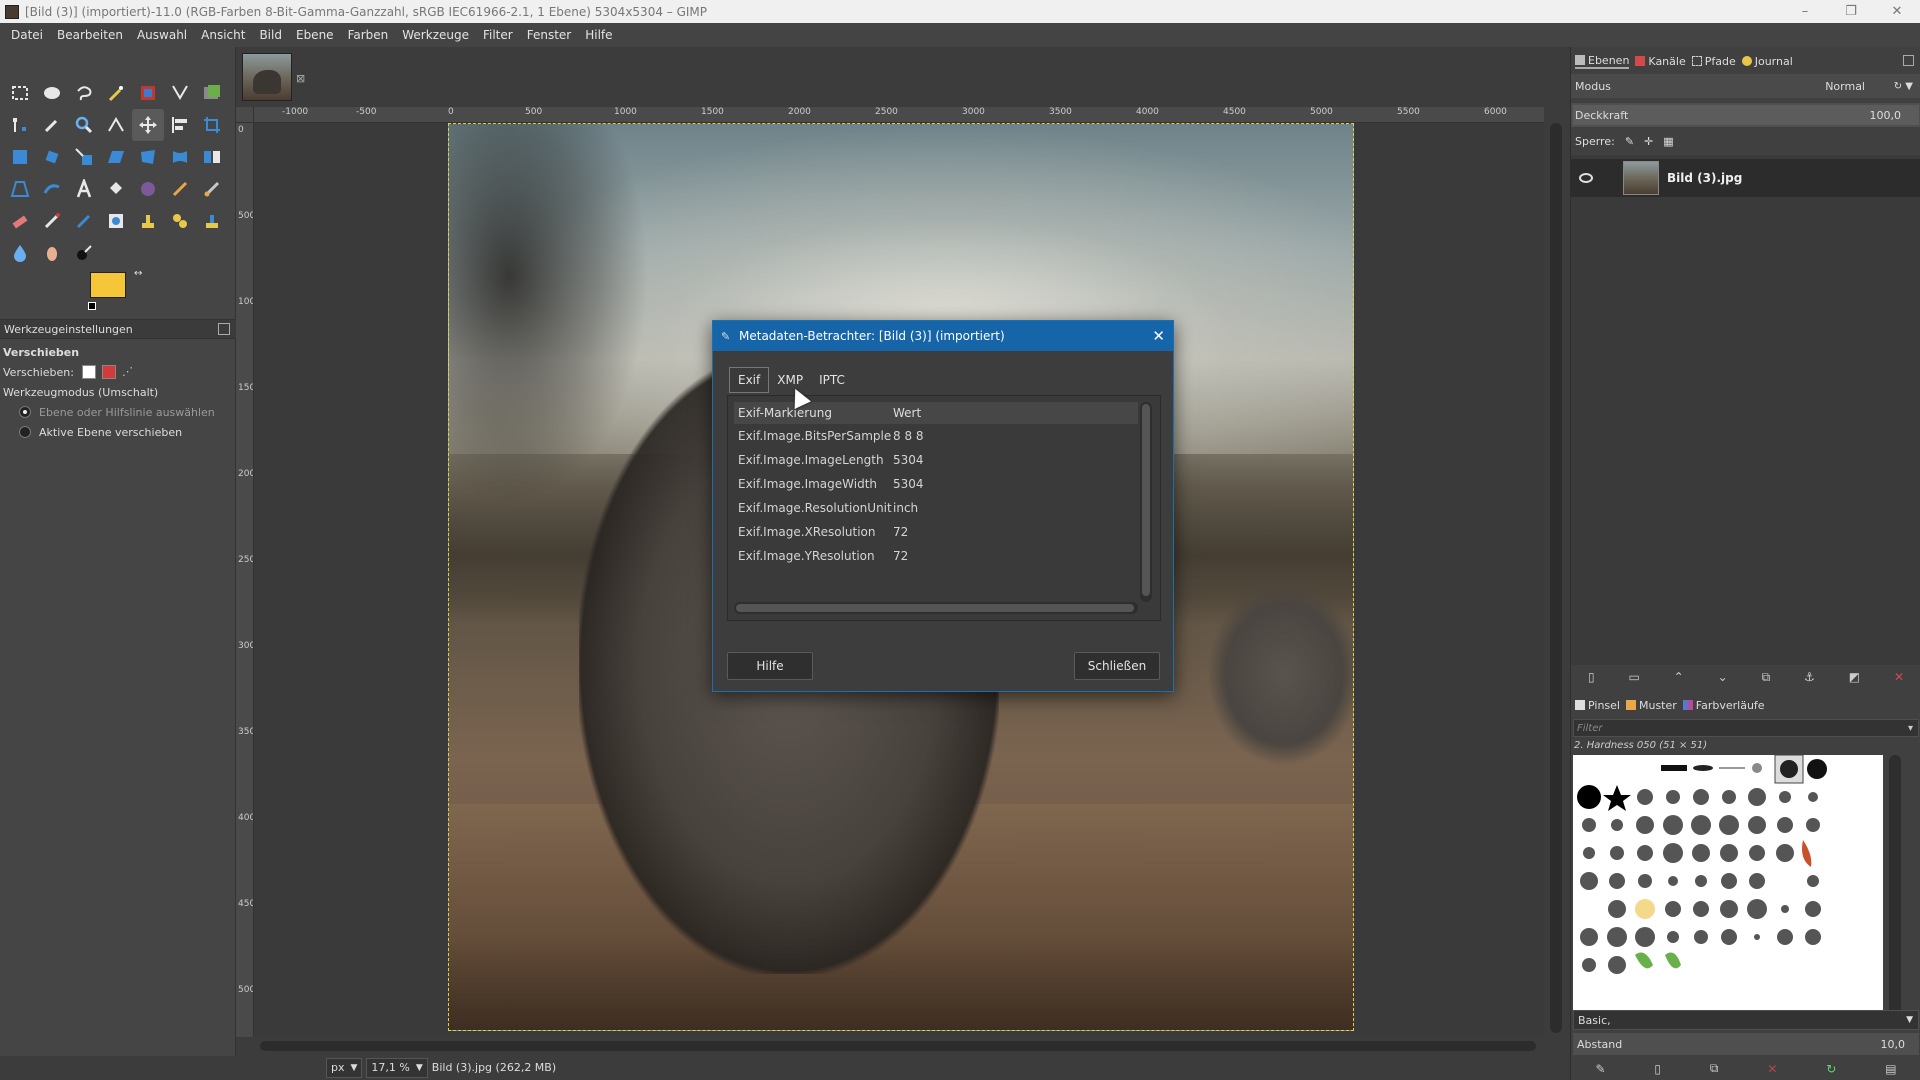  Describe the element at coordinates (84, 93) in the screenshot. I see `free-select-tool` at that location.